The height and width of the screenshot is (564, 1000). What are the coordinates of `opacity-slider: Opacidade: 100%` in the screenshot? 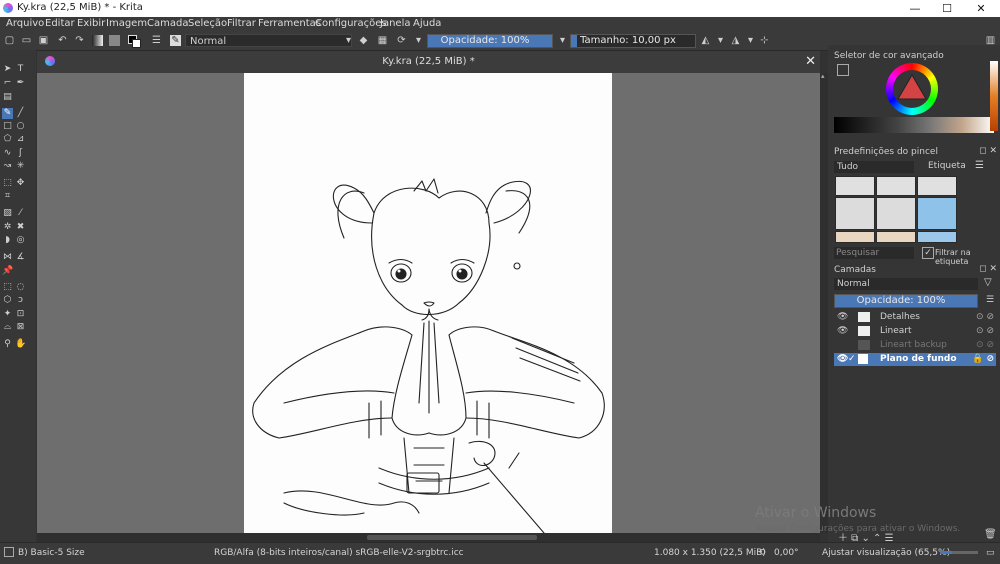 It's located at (490, 41).